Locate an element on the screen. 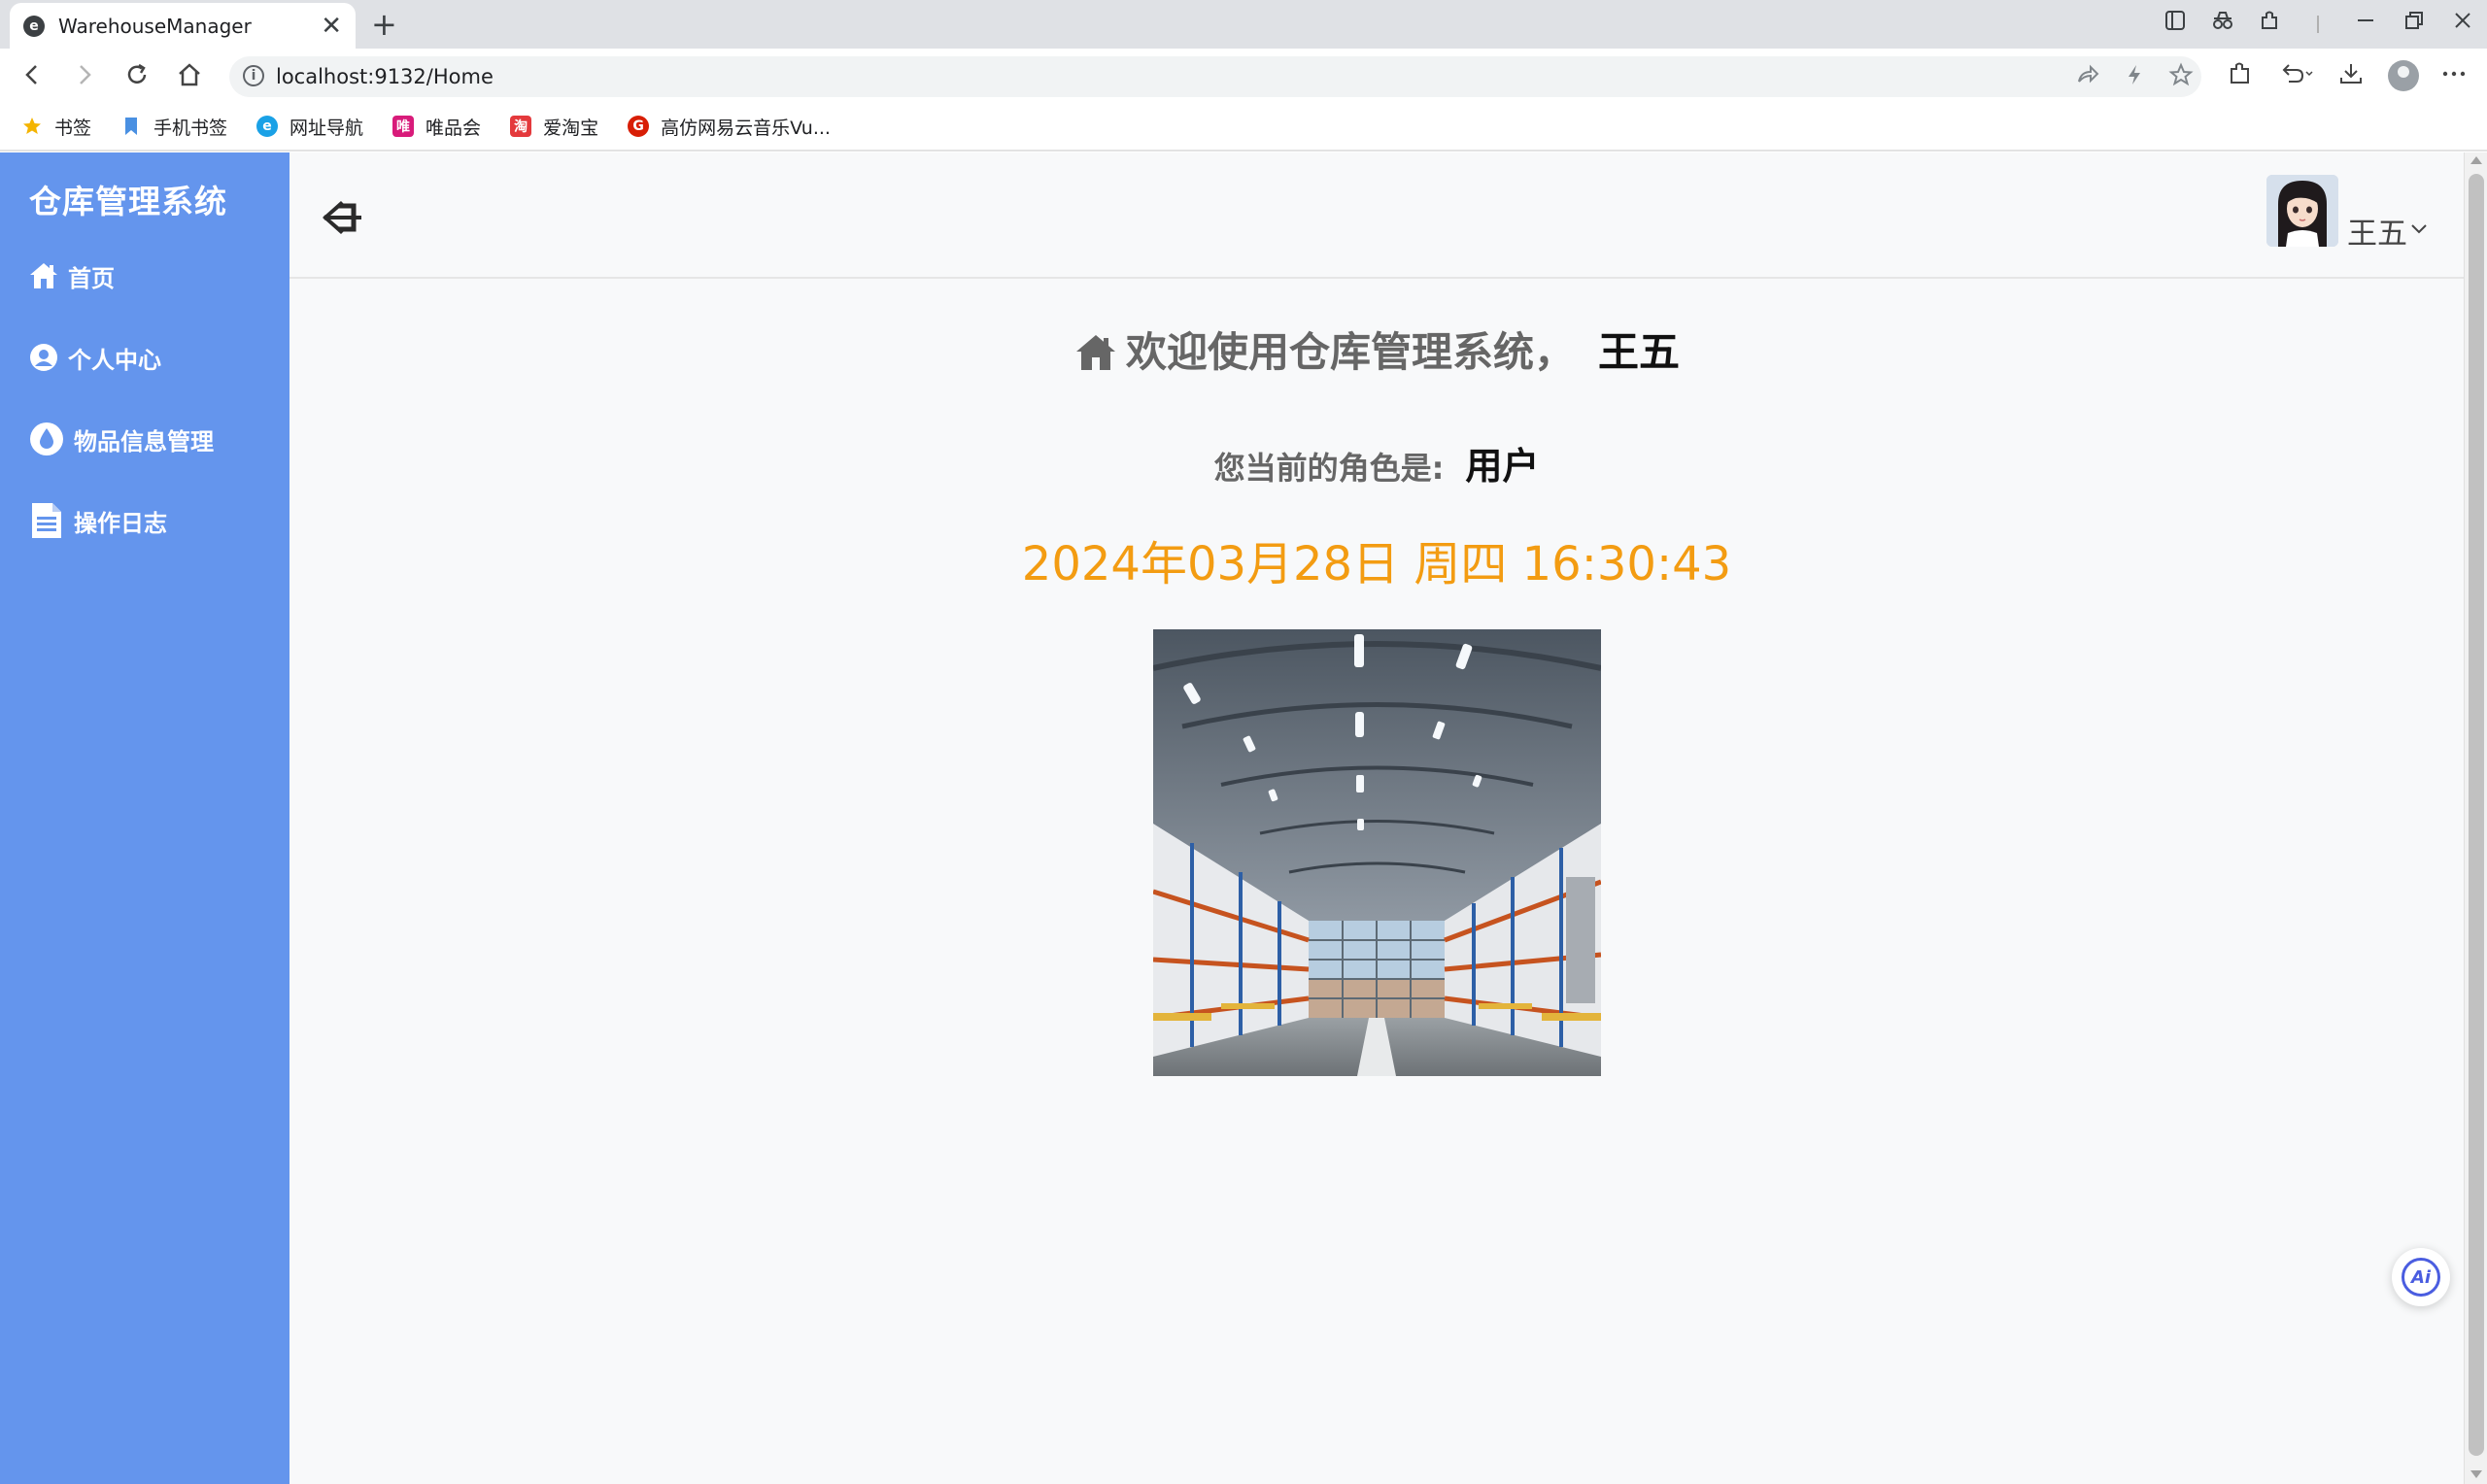  home-browser-icon is located at coordinates (189, 78).